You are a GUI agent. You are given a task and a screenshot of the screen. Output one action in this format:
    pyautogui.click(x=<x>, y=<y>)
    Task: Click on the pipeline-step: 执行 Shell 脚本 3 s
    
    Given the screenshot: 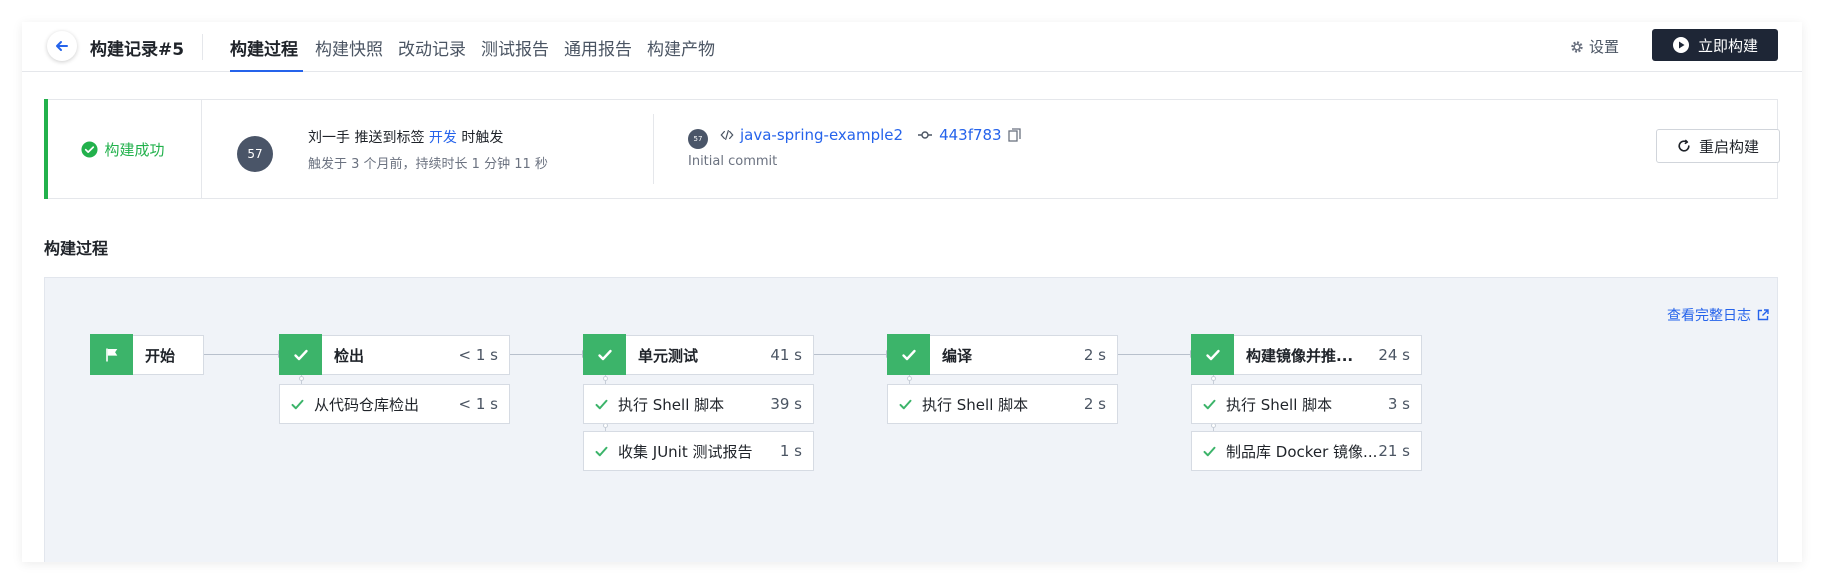 What is the action you would take?
    pyautogui.click(x=1306, y=404)
    